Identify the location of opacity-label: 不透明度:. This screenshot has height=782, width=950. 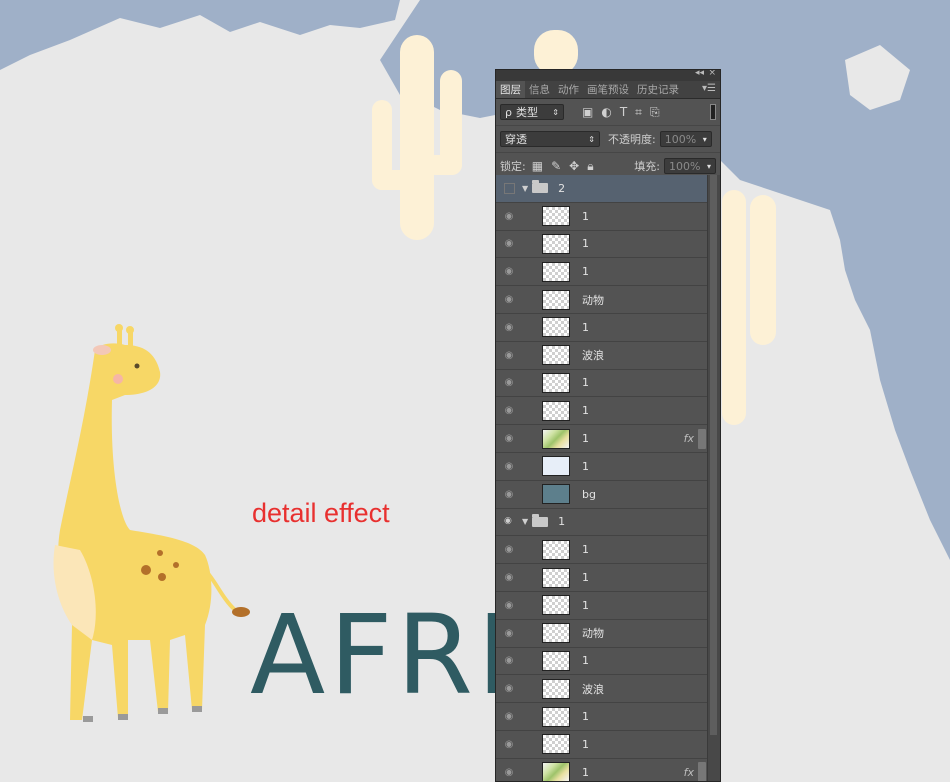
(632, 139).